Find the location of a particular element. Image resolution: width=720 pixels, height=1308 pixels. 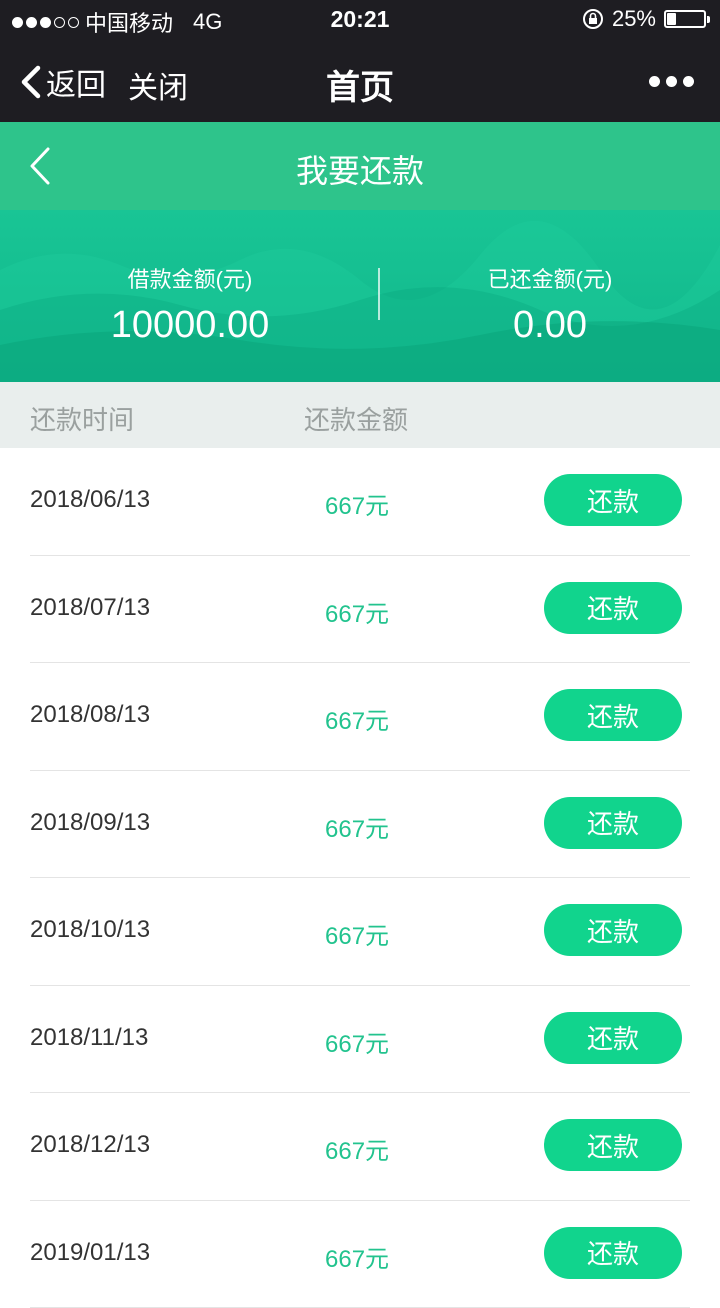

nav-title: 首页 is located at coordinates (360, 84).